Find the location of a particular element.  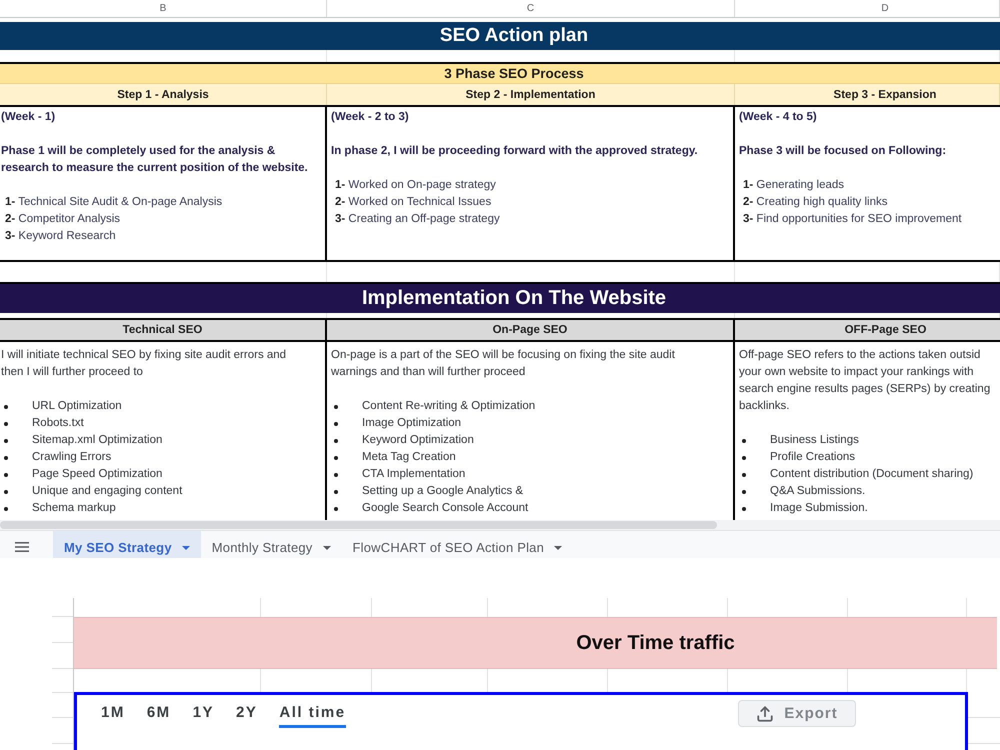

sheet-title: SEO Action plan is located at coordinates (500, 36).